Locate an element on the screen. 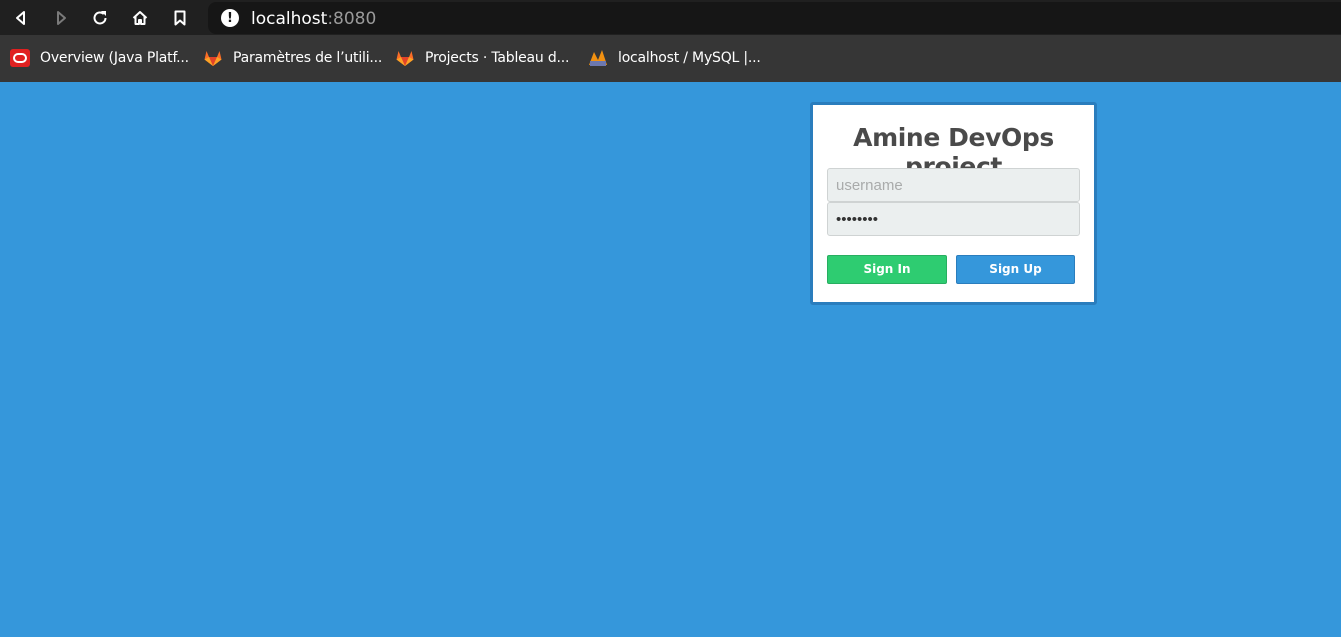 Image resolution: width=1341 pixels, height=637 pixels. back-icon is located at coordinates (20, 18).